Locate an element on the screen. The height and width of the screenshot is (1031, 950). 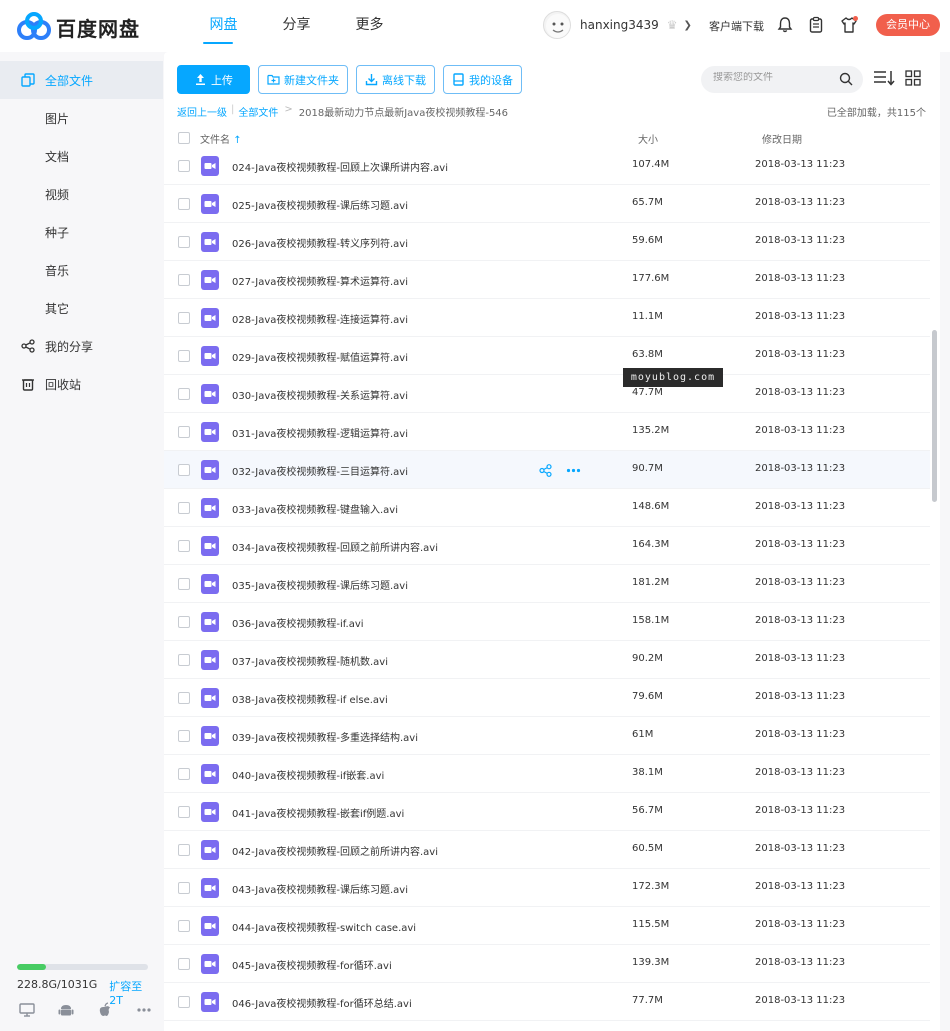
nav-share: 分享 is located at coordinates (296, 26).